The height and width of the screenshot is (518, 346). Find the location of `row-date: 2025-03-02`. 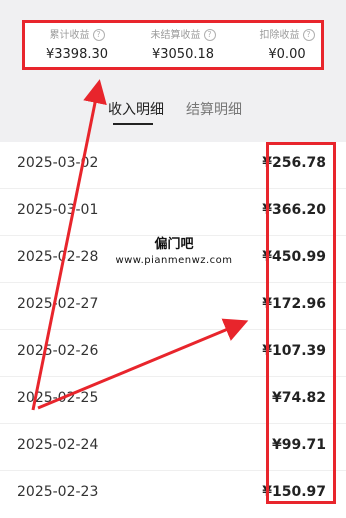

row-date: 2025-03-02 is located at coordinates (58, 163).